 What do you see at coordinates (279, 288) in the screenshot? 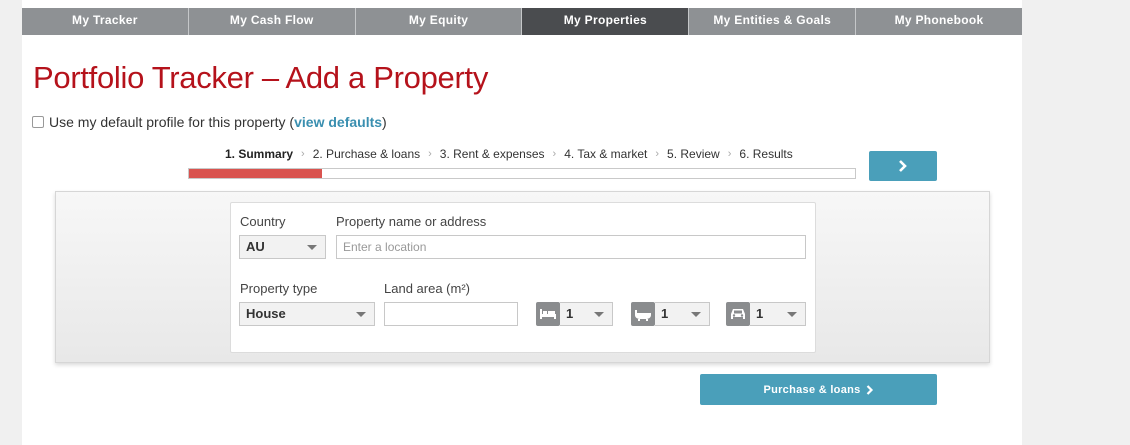
I see `property-type-label: Property type` at bounding box center [279, 288].